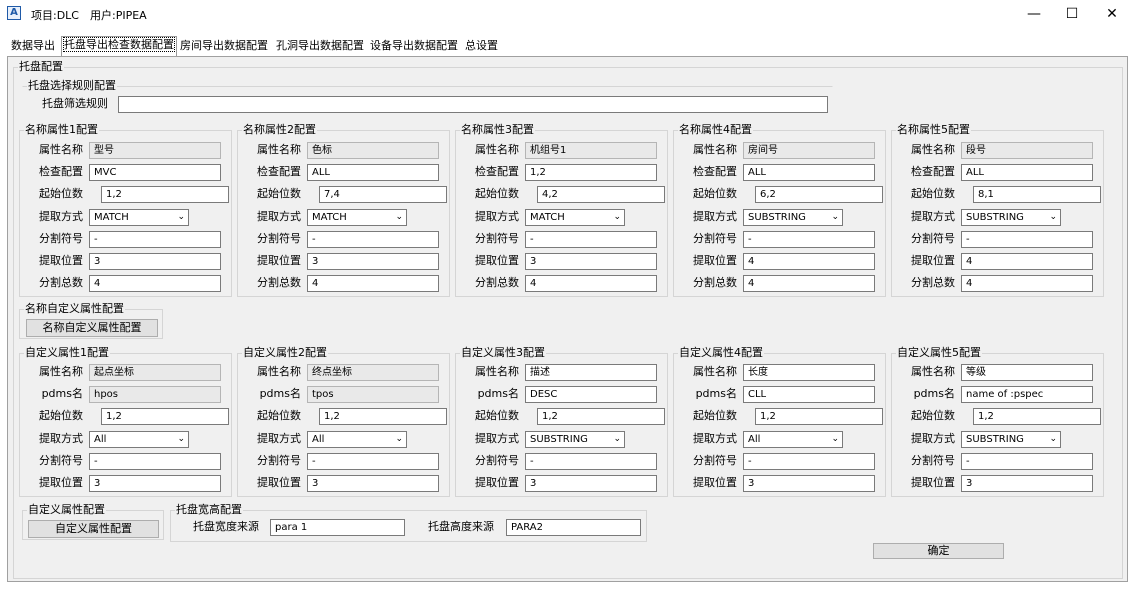 This screenshot has height=591, width=1134. Describe the element at coordinates (573, 527) in the screenshot. I see `tray-height-input: PARA2` at that location.